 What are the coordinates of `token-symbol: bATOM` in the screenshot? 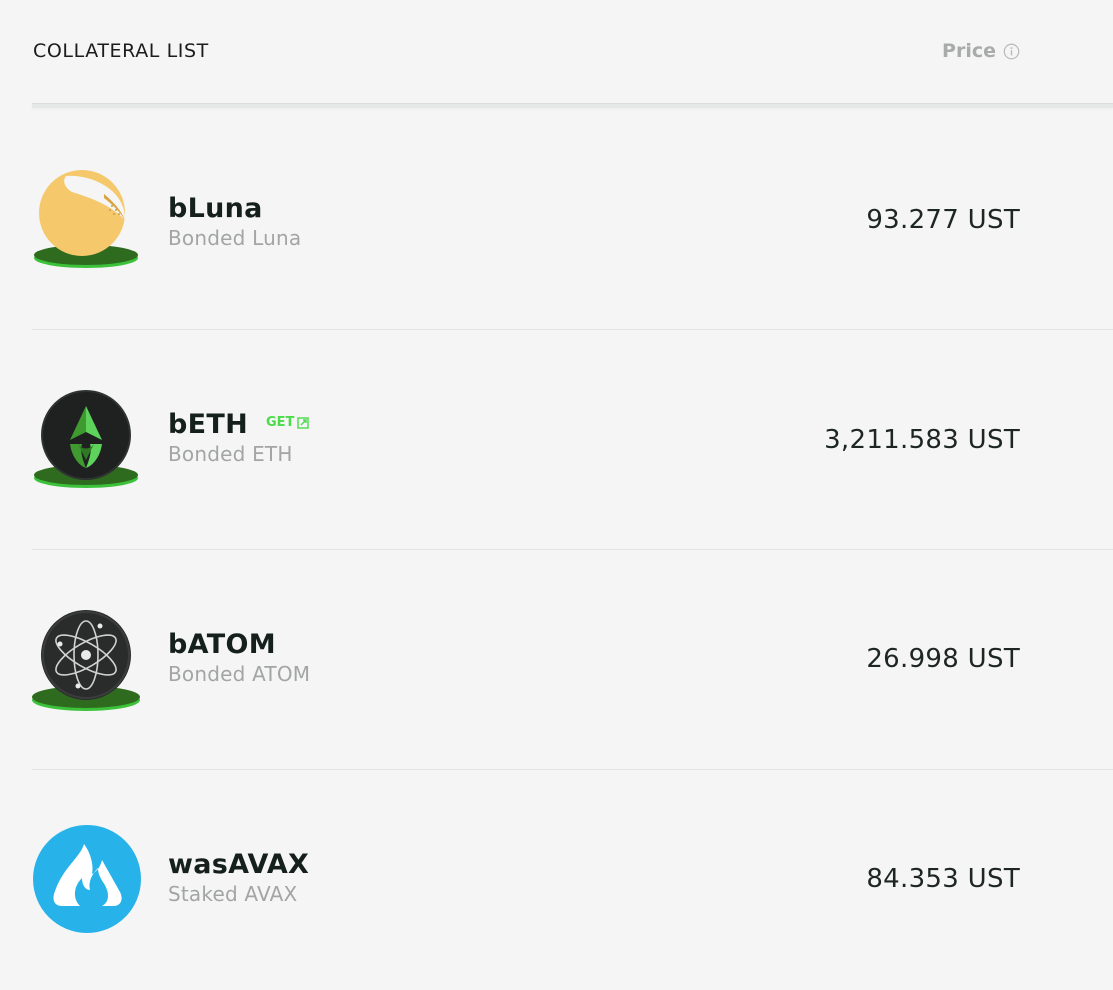 It's located at (222, 644).